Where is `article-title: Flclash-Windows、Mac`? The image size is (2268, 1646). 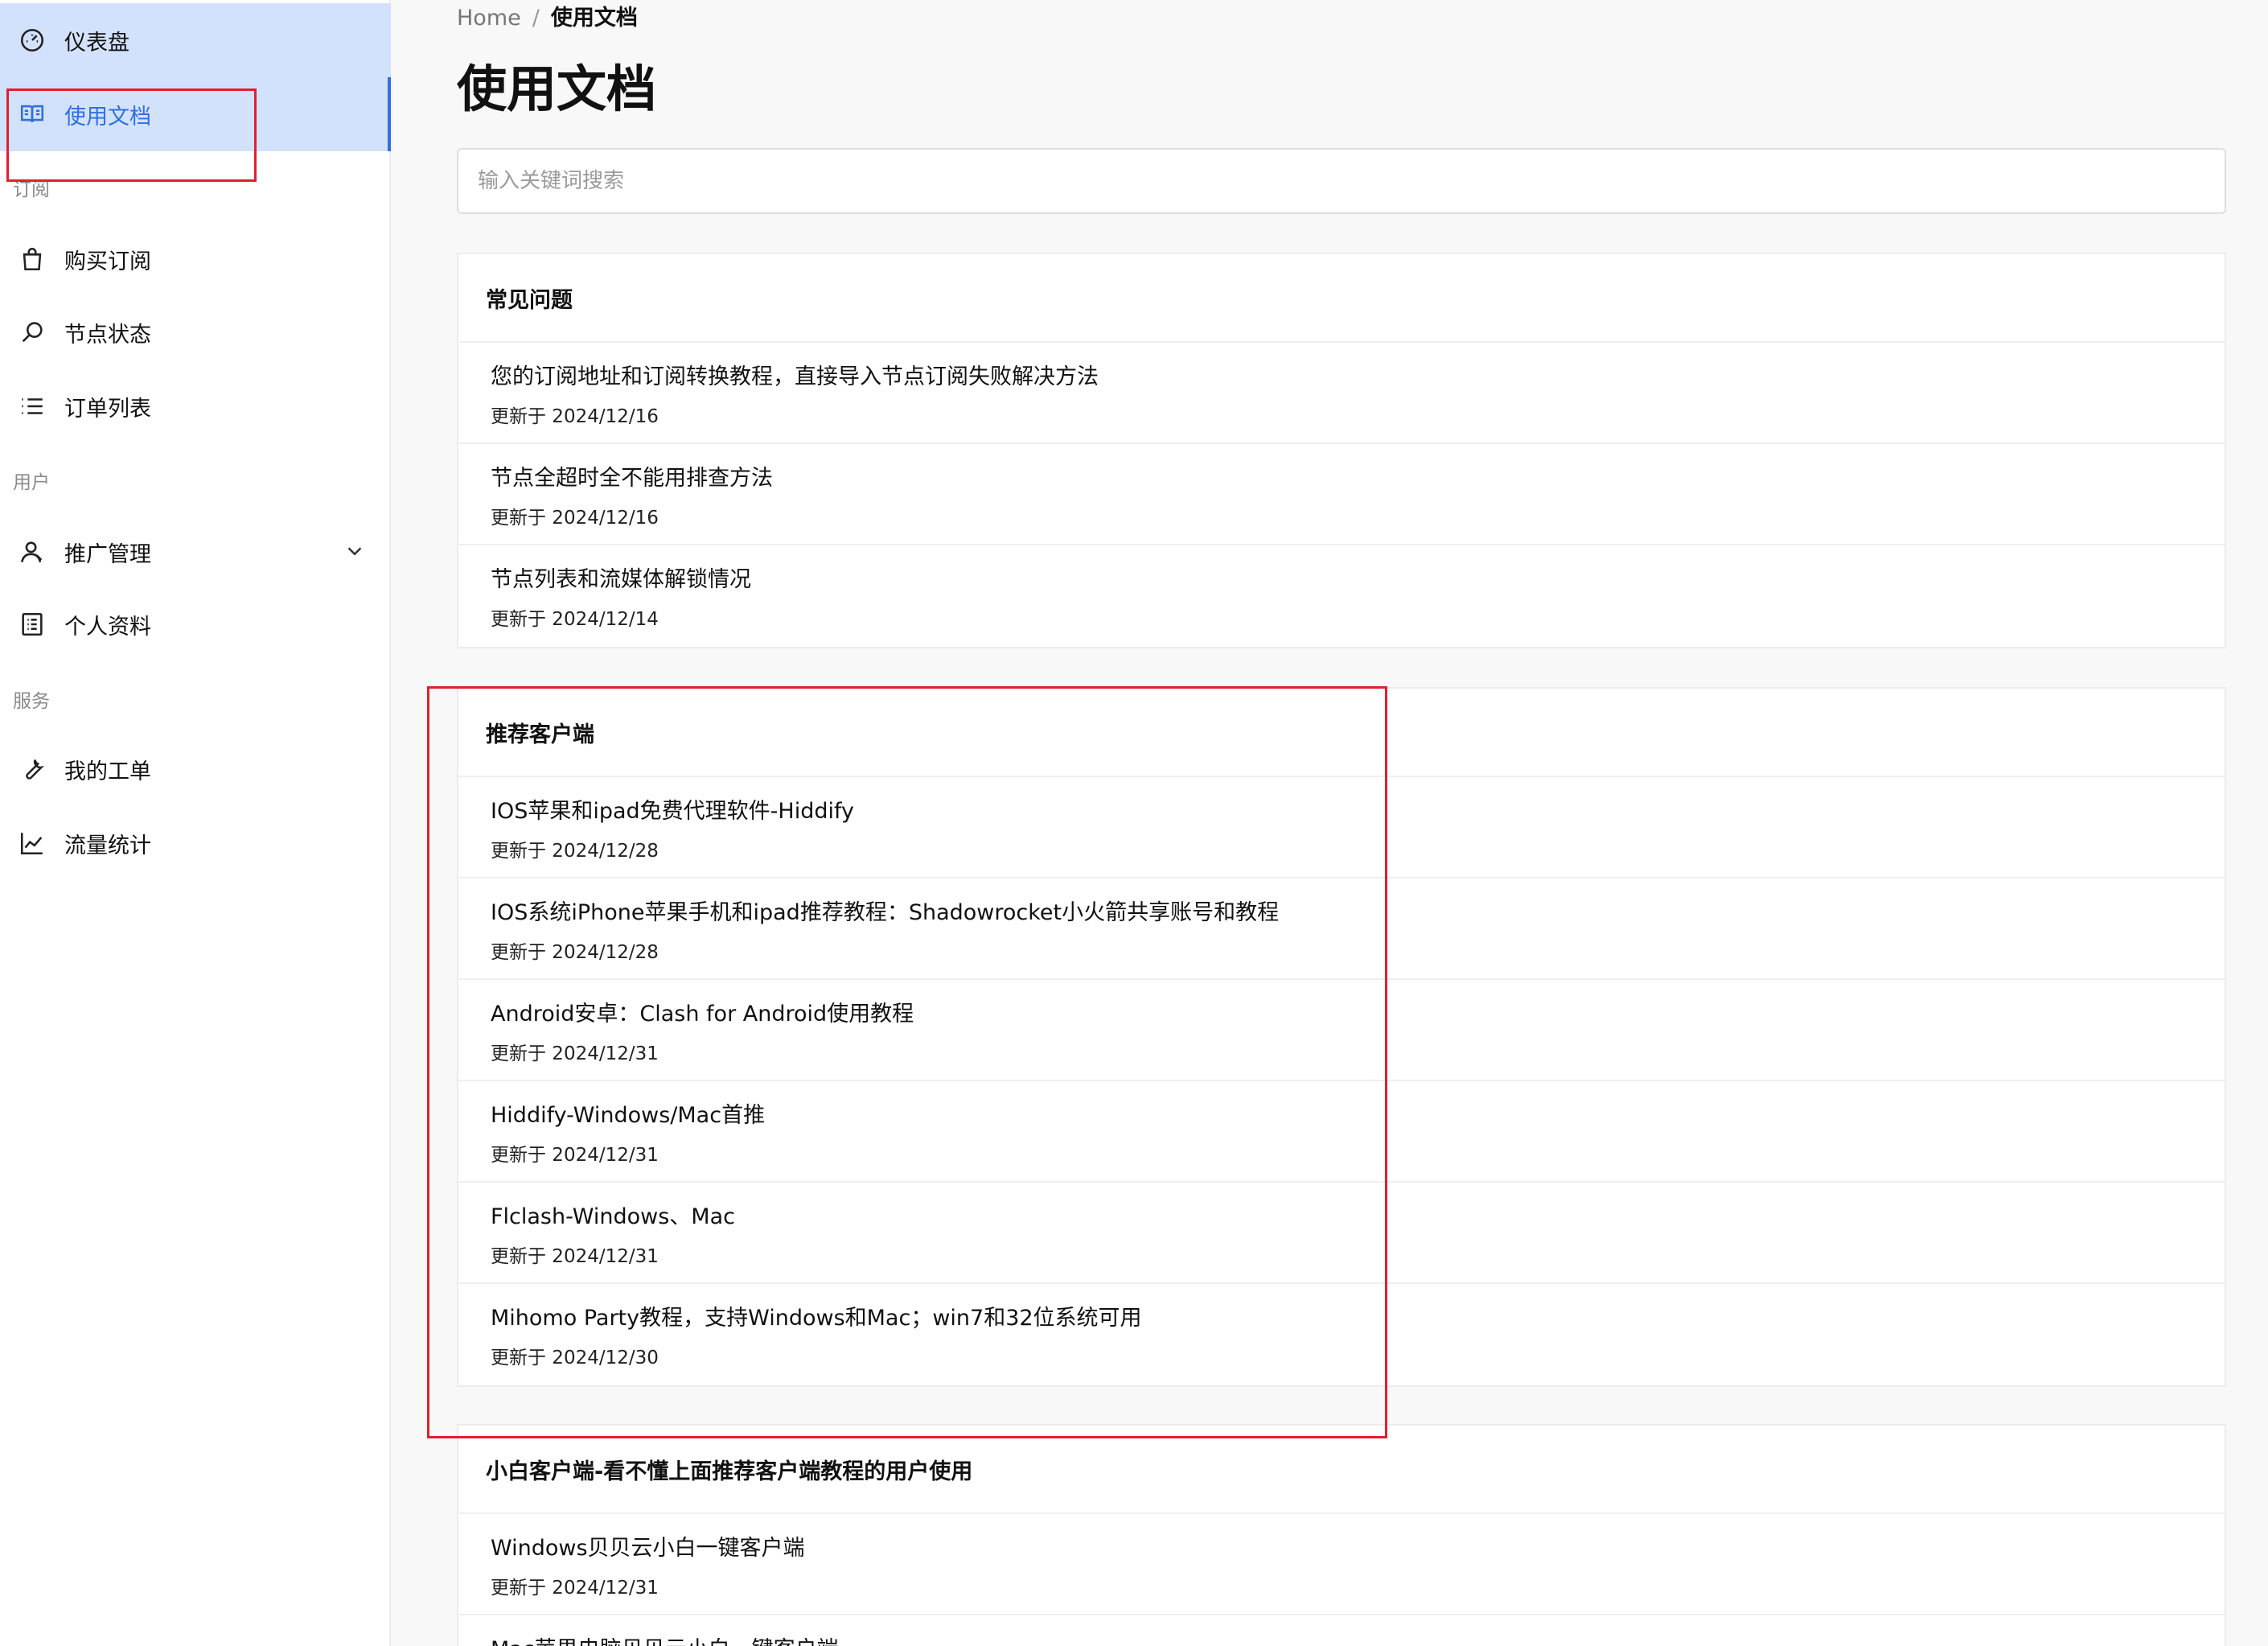
article-title: Flclash-Windows、Mac is located at coordinates (613, 1216).